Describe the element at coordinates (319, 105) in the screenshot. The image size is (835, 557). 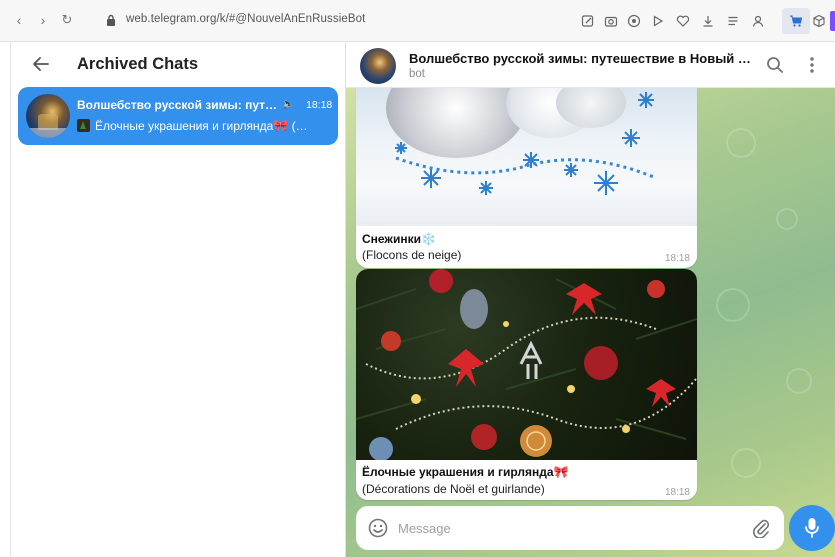
I see `chat-time: 18:18` at that location.